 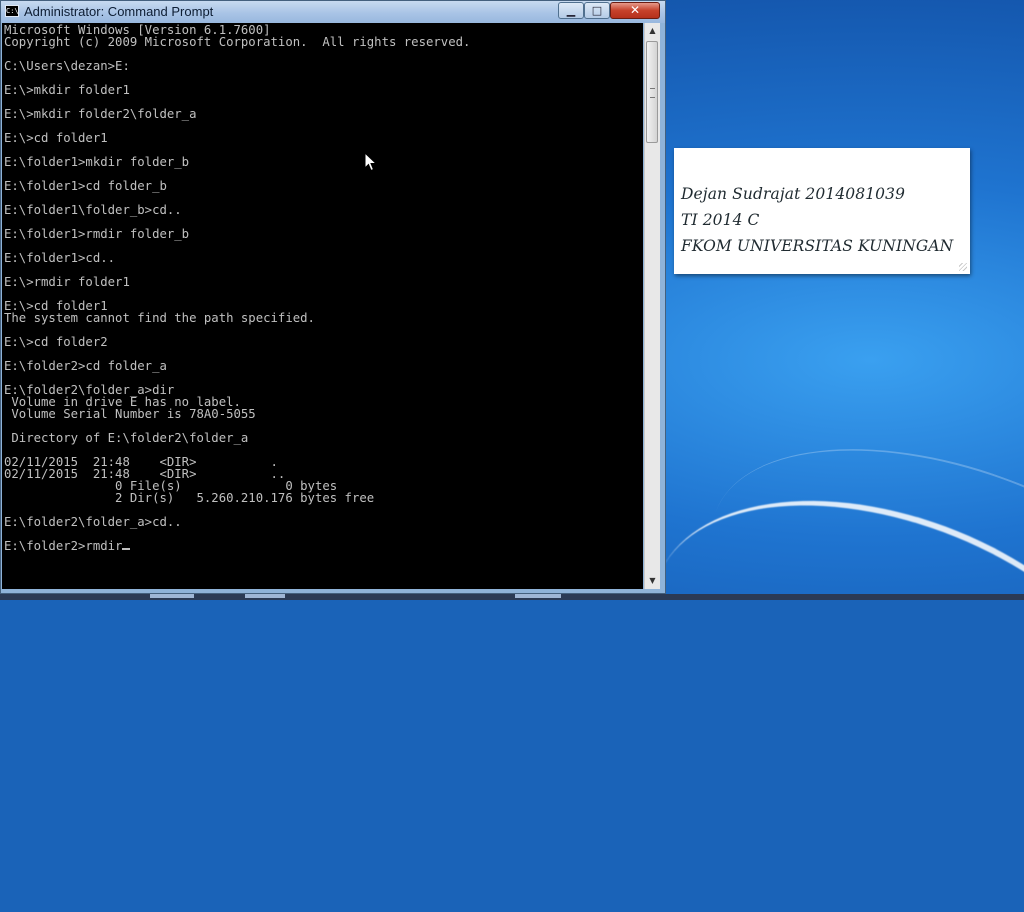 What do you see at coordinates (12, 11) in the screenshot?
I see `cmd-icon: C:\` at bounding box center [12, 11].